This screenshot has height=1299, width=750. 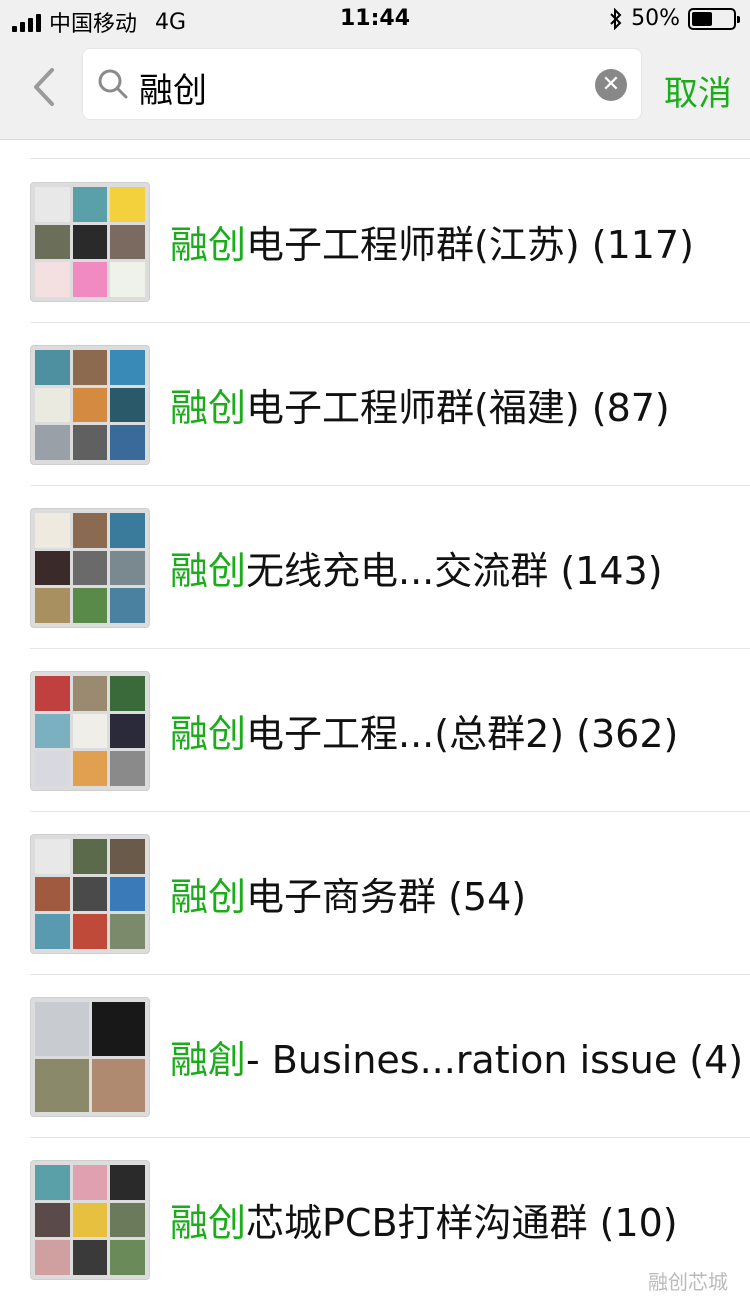 What do you see at coordinates (44, 87) in the screenshot?
I see `back-chevron-icon` at bounding box center [44, 87].